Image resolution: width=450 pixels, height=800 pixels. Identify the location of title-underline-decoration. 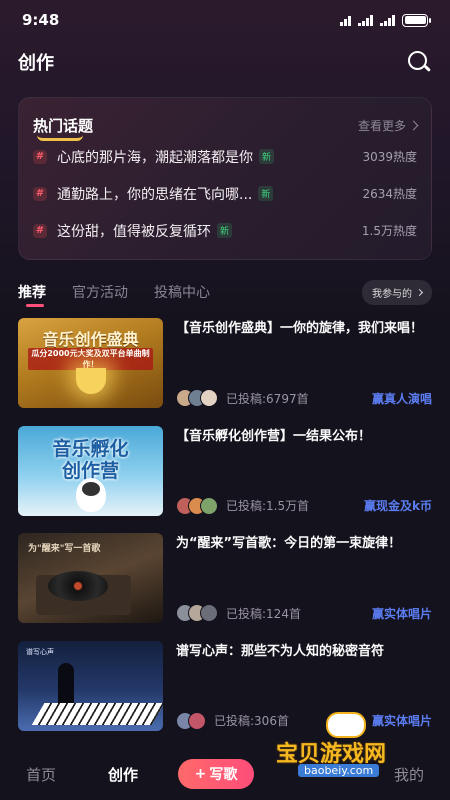
(60, 138).